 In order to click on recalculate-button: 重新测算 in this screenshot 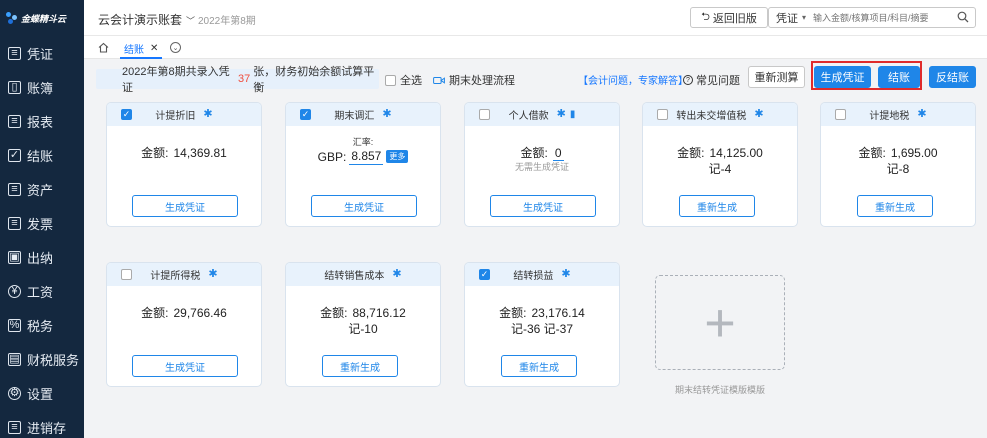, I will do `click(776, 77)`.